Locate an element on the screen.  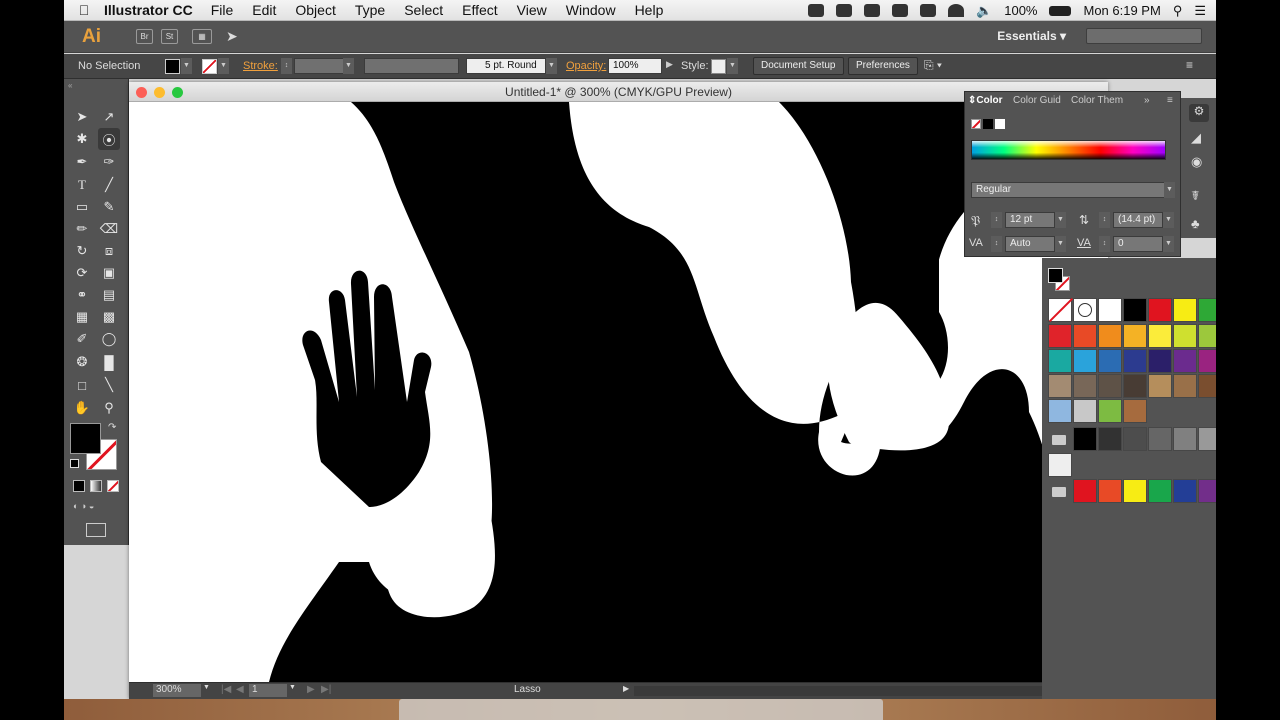
pencil-tool-icon: ✏ is located at coordinates (82, 229).